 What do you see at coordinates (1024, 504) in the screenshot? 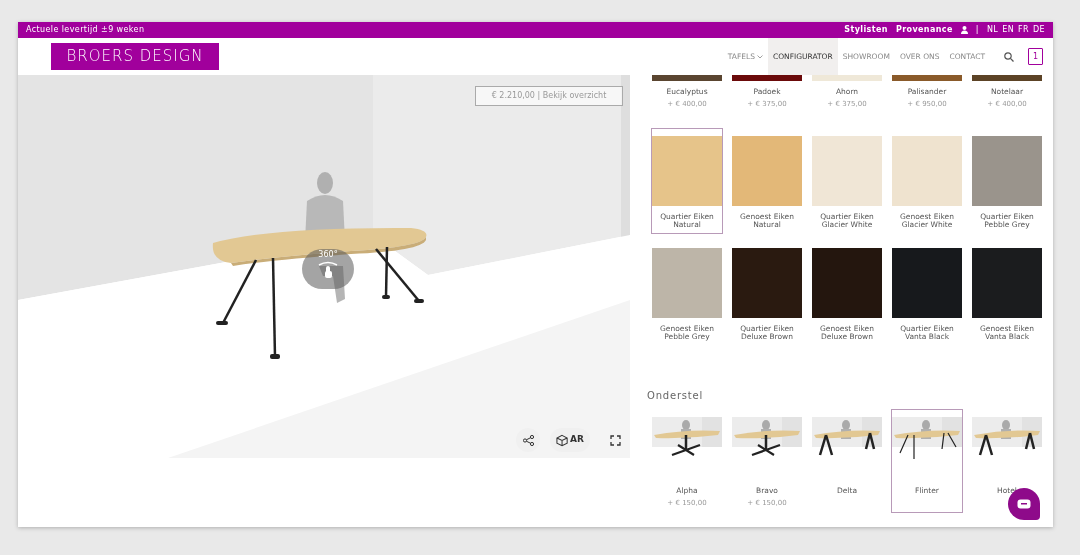
I see `chat-icon` at bounding box center [1024, 504].